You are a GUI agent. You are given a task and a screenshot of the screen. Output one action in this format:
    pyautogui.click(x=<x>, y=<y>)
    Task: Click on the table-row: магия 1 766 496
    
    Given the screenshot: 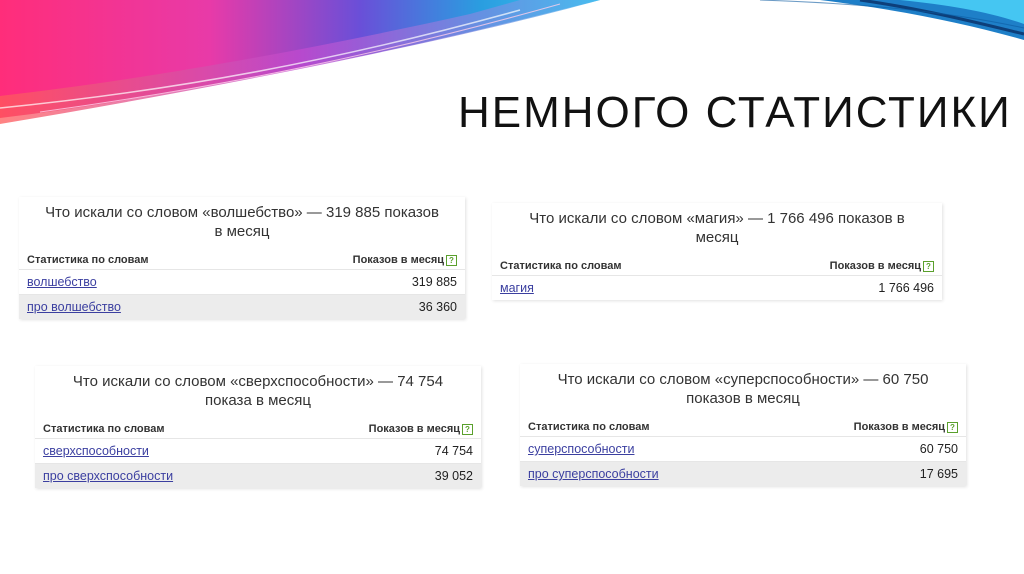 What is the action you would take?
    pyautogui.click(x=717, y=287)
    